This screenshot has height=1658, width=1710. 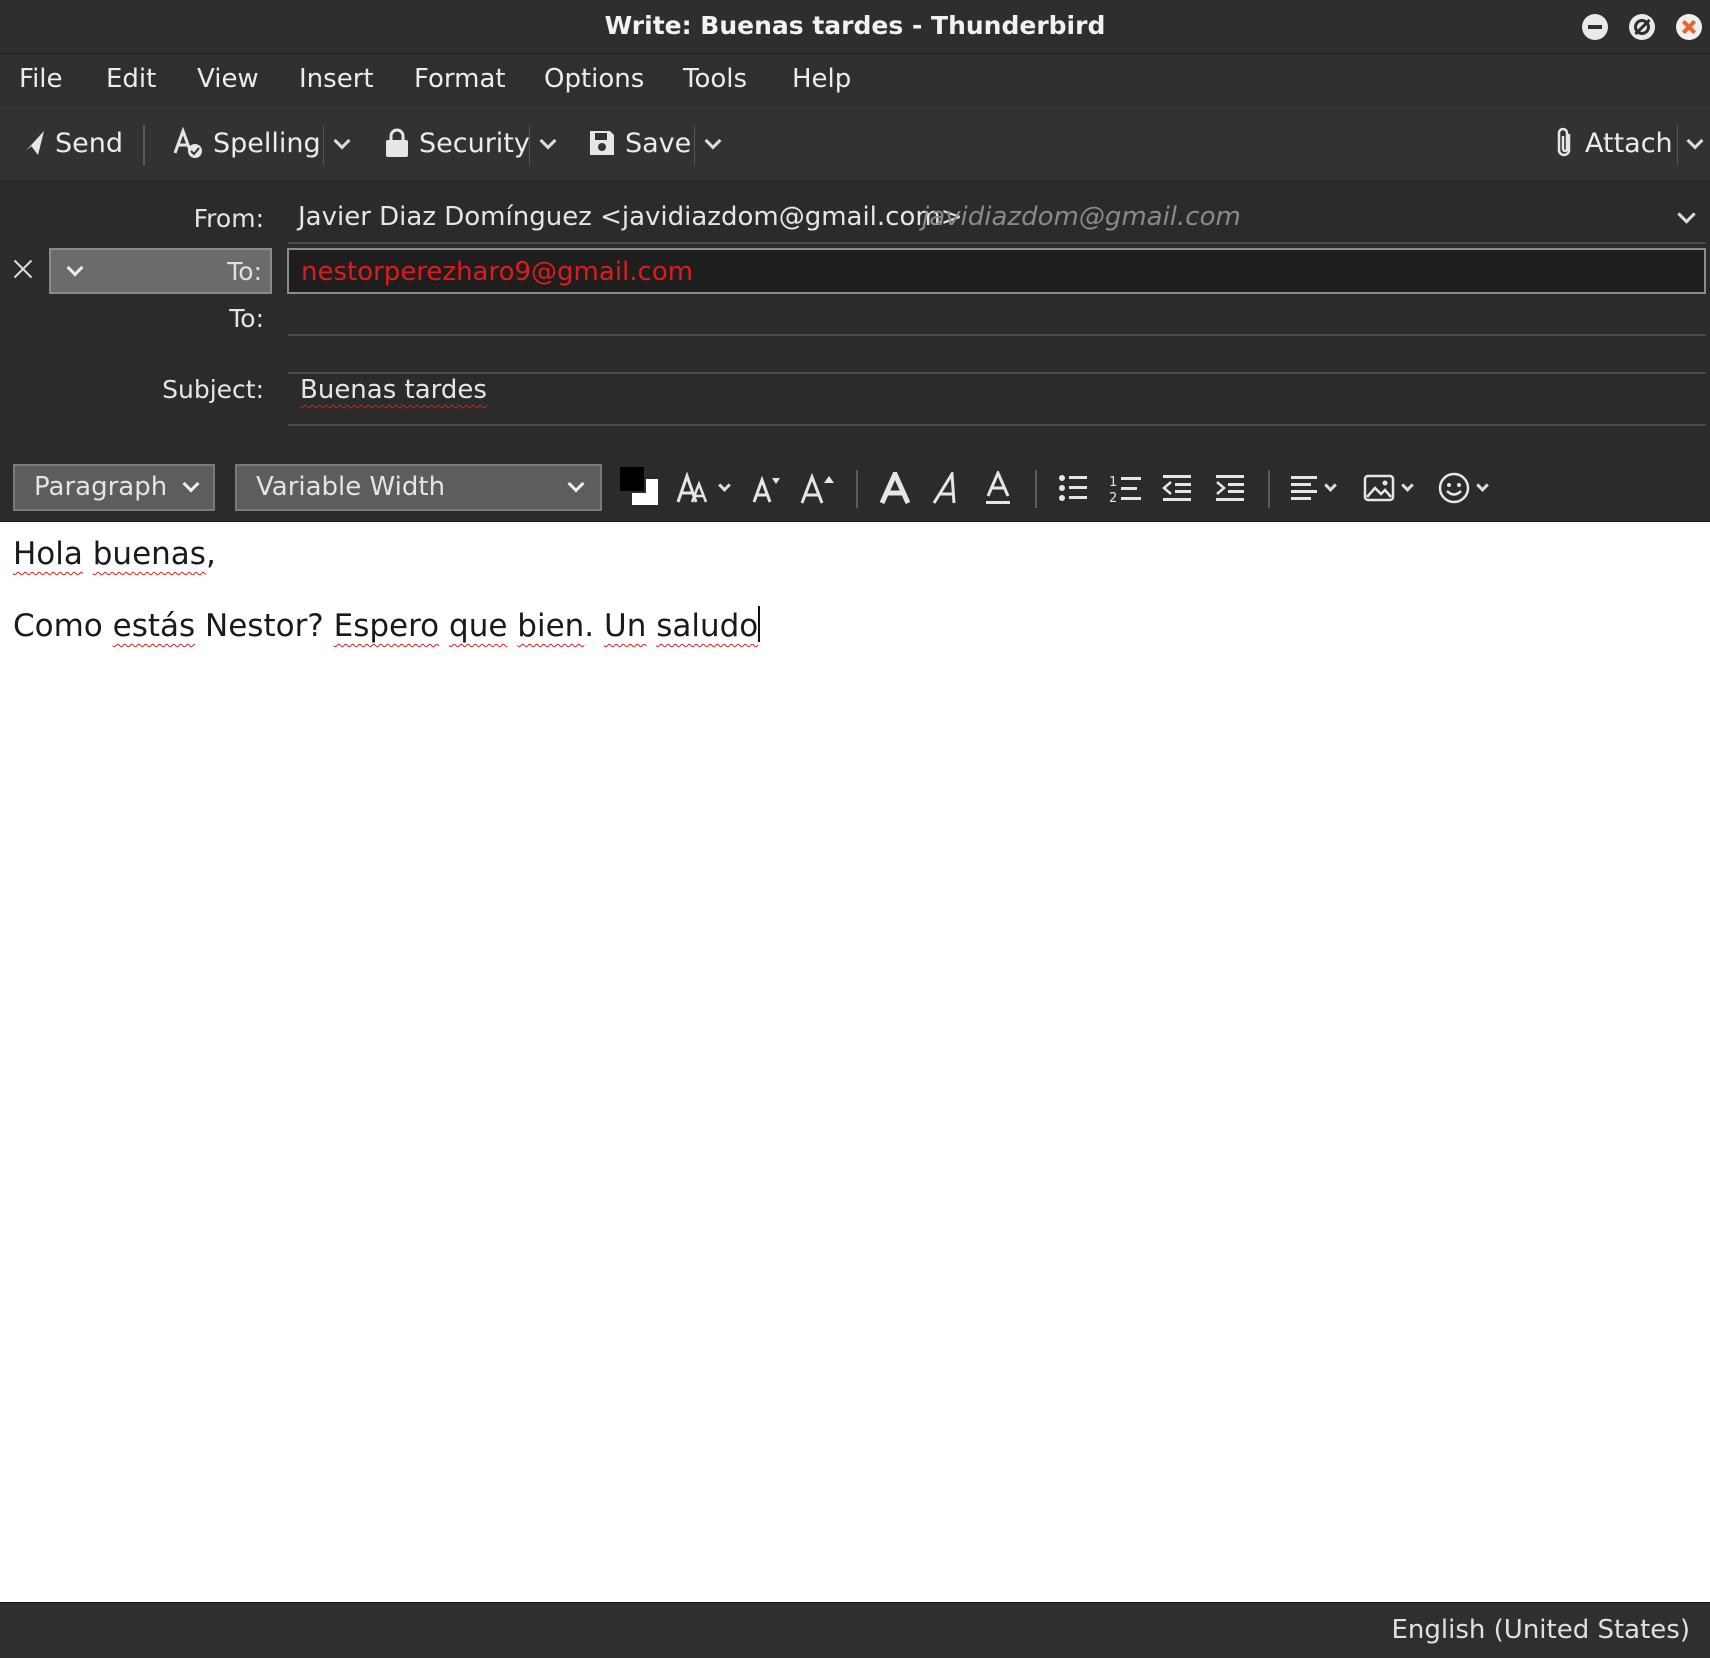 What do you see at coordinates (548, 141) in the screenshot?
I see `security-dropdown-chevron-icon` at bounding box center [548, 141].